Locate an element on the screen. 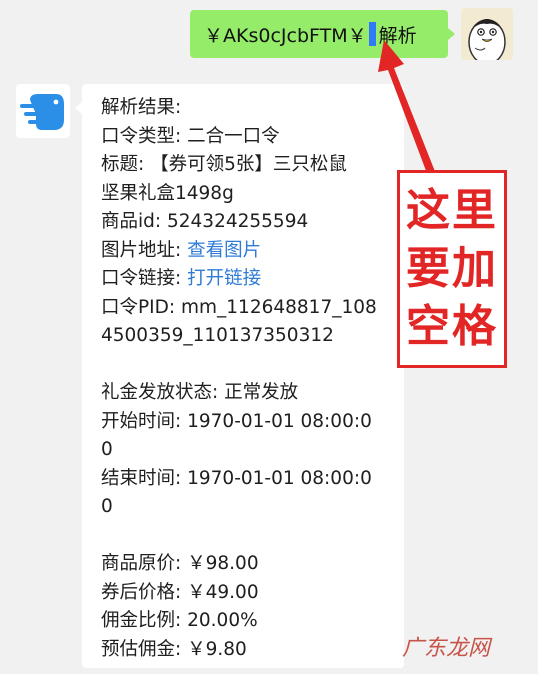  reply-line: 结束时间: 1970-01-01 08:00:0 is located at coordinates (247, 479).